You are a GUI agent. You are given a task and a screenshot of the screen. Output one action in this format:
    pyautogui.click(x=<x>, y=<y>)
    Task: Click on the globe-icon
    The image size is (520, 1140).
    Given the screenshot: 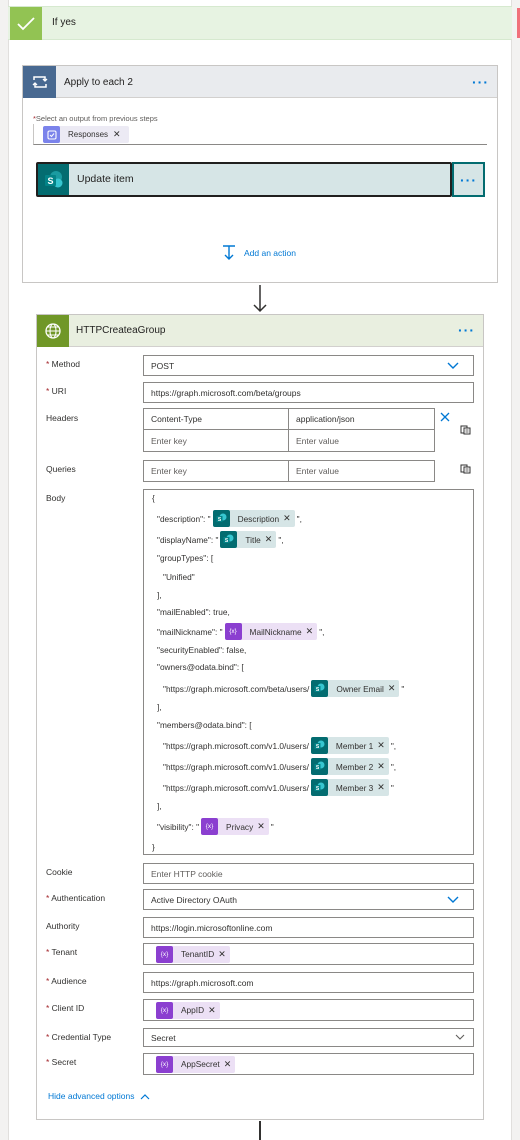 What is the action you would take?
    pyautogui.click(x=53, y=331)
    